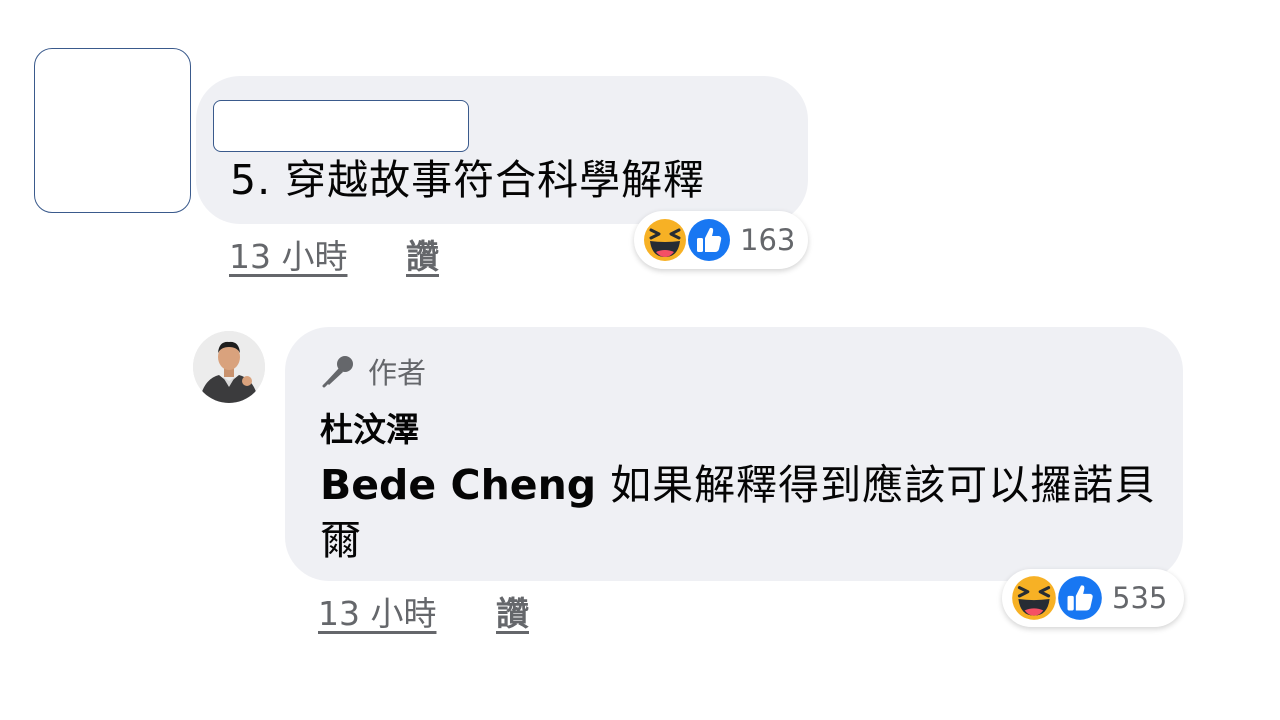  Describe the element at coordinates (468, 180) in the screenshot. I see `comment-text: 5. 穿越故事符合科學解釋` at that location.